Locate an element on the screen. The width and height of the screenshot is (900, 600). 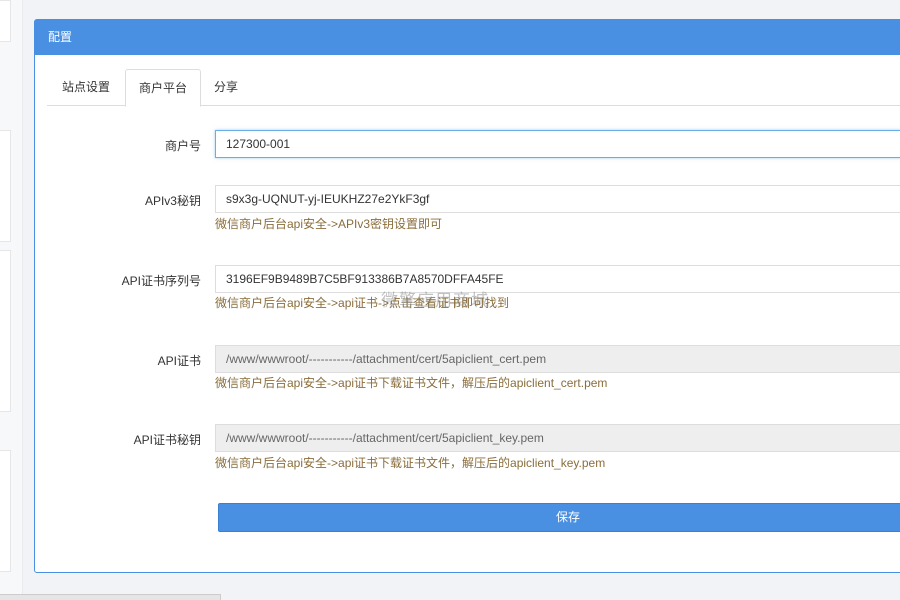
save-button: 保存 is located at coordinates (559, 517).